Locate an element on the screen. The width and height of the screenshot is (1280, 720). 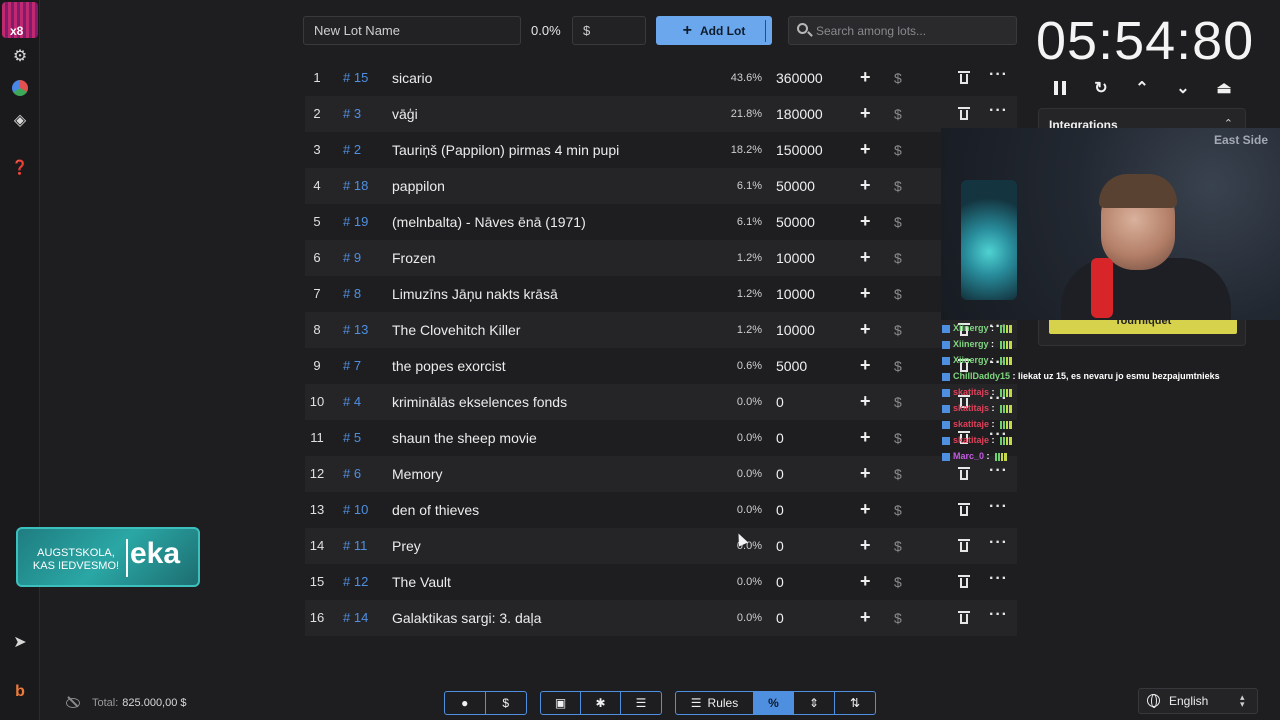
lot-name: The Vault is located at coordinates (421, 582).